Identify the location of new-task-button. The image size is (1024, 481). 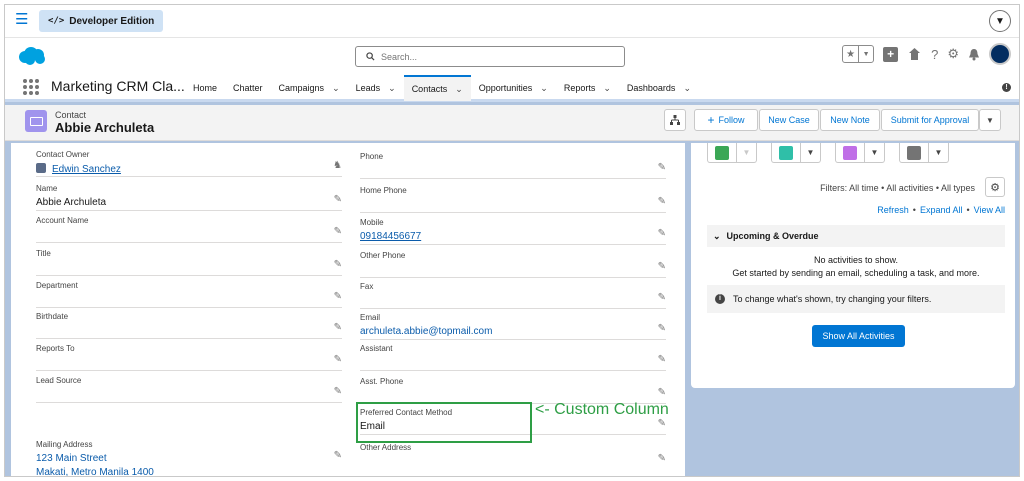
(722, 152).